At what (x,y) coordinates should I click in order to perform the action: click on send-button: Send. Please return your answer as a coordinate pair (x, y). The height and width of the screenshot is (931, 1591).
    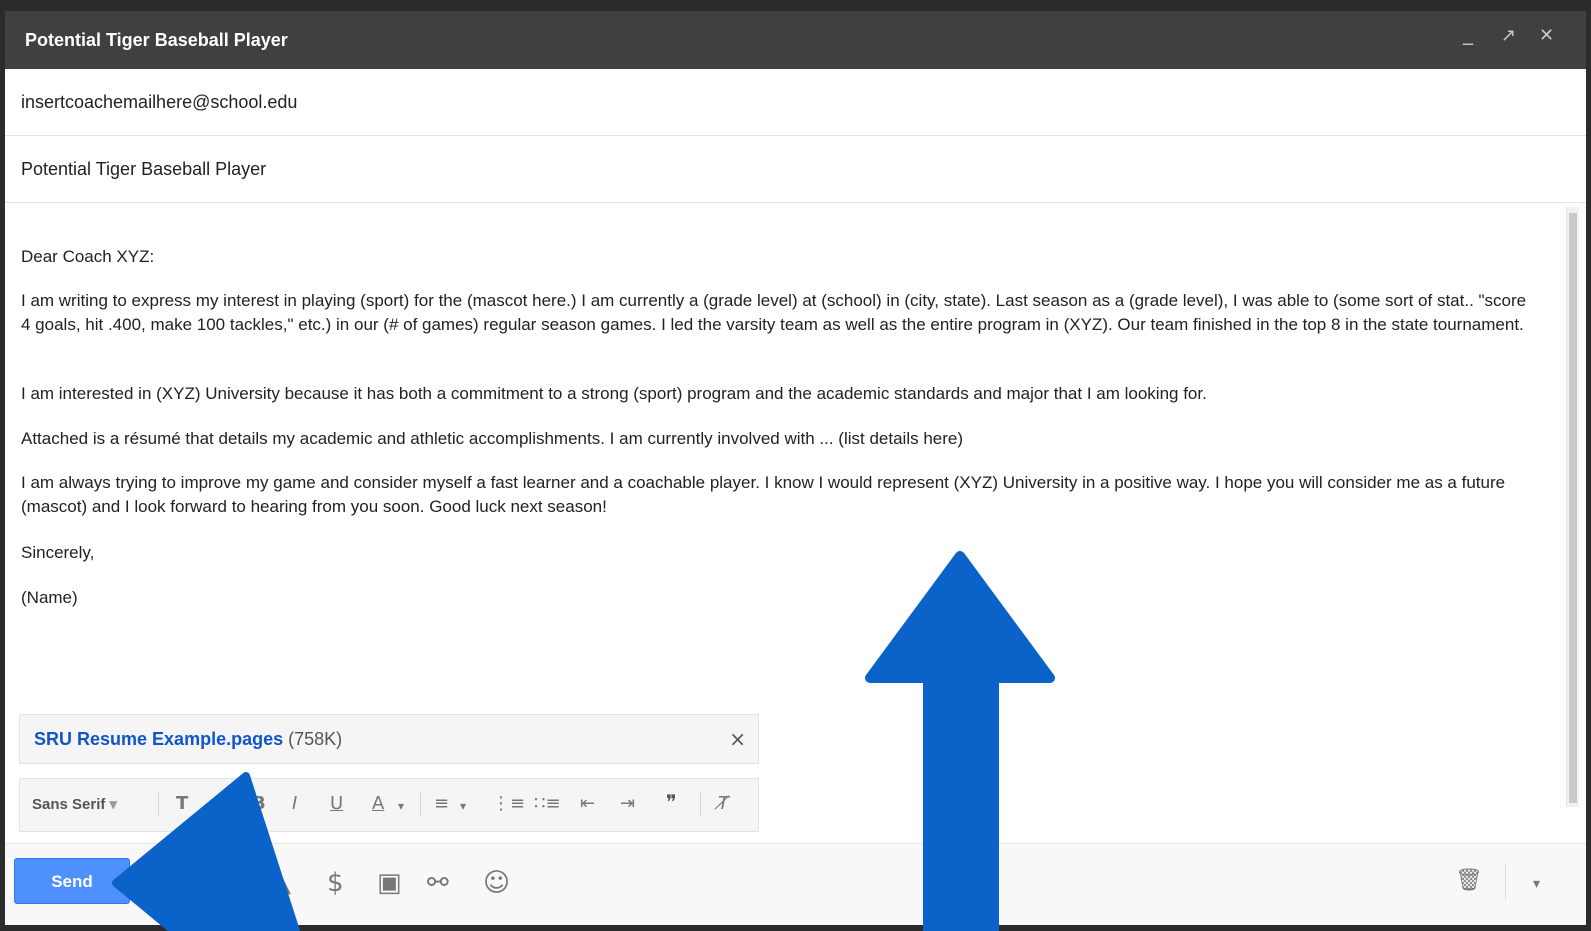
    Looking at the image, I should click on (72, 881).